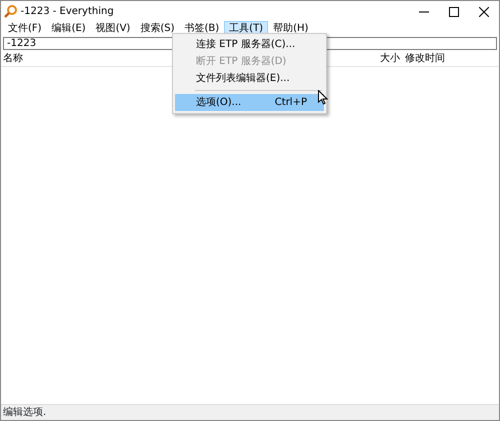 The image size is (500, 421). Describe the element at coordinates (10, 11) in the screenshot. I see `magnifier-icon` at that location.